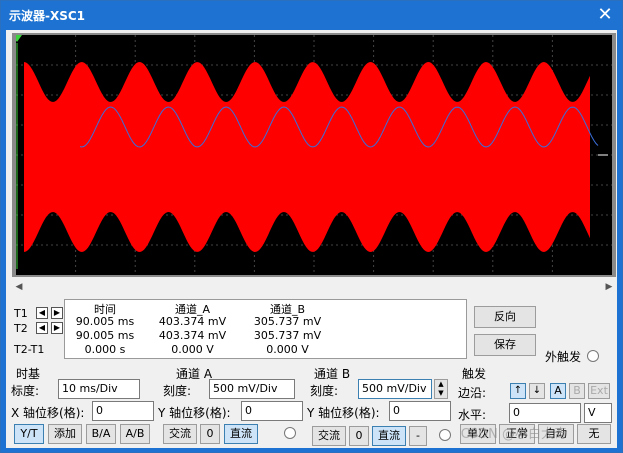 The image size is (623, 453). What do you see at coordinates (598, 413) in the screenshot?
I see `trigger-level-unit: V` at bounding box center [598, 413].